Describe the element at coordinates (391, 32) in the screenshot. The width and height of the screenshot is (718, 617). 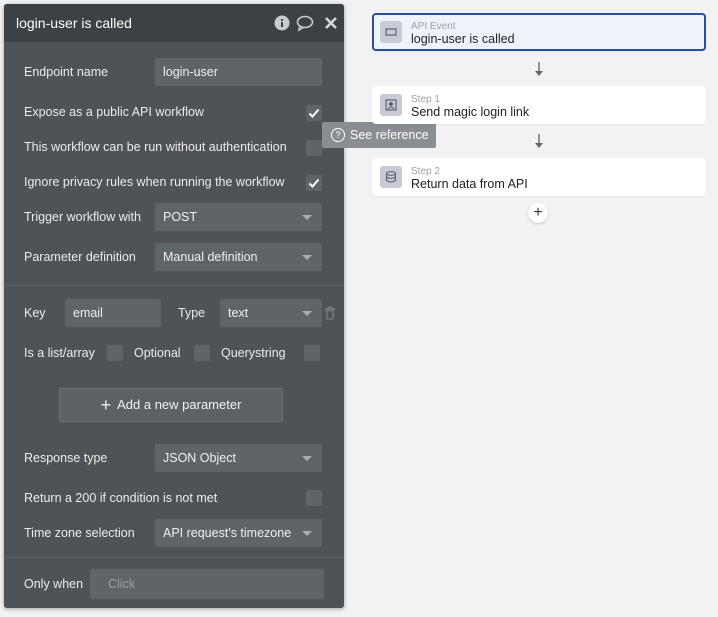
I see `event-icon` at that location.